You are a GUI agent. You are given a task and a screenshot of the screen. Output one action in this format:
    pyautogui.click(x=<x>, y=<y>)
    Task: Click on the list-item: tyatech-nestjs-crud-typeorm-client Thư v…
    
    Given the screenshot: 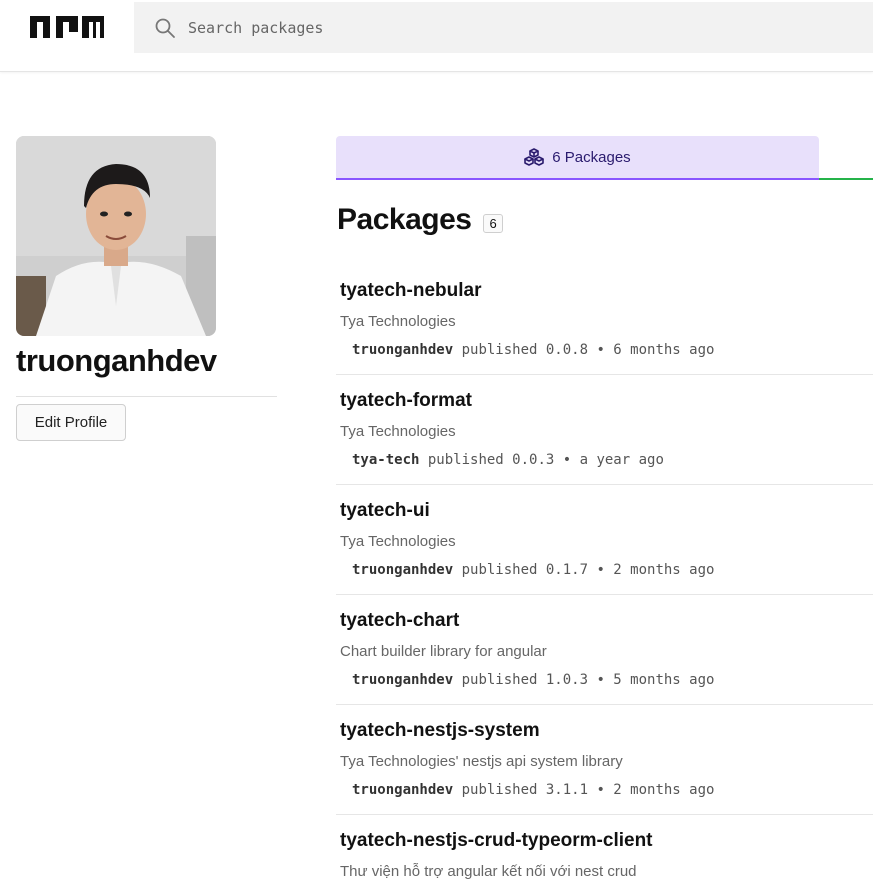 What is the action you would take?
    pyautogui.click(x=604, y=850)
    